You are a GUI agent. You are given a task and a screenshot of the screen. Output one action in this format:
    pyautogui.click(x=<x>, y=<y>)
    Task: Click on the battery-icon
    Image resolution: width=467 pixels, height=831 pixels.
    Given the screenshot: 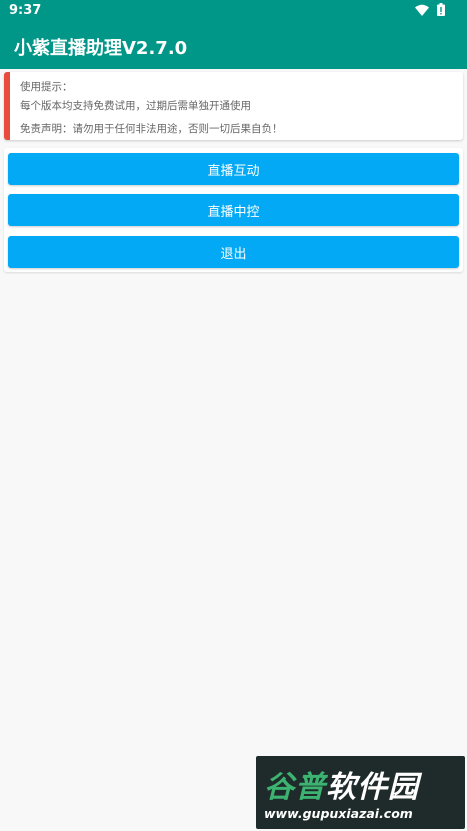 What is the action you would take?
    pyautogui.click(x=441, y=9)
    